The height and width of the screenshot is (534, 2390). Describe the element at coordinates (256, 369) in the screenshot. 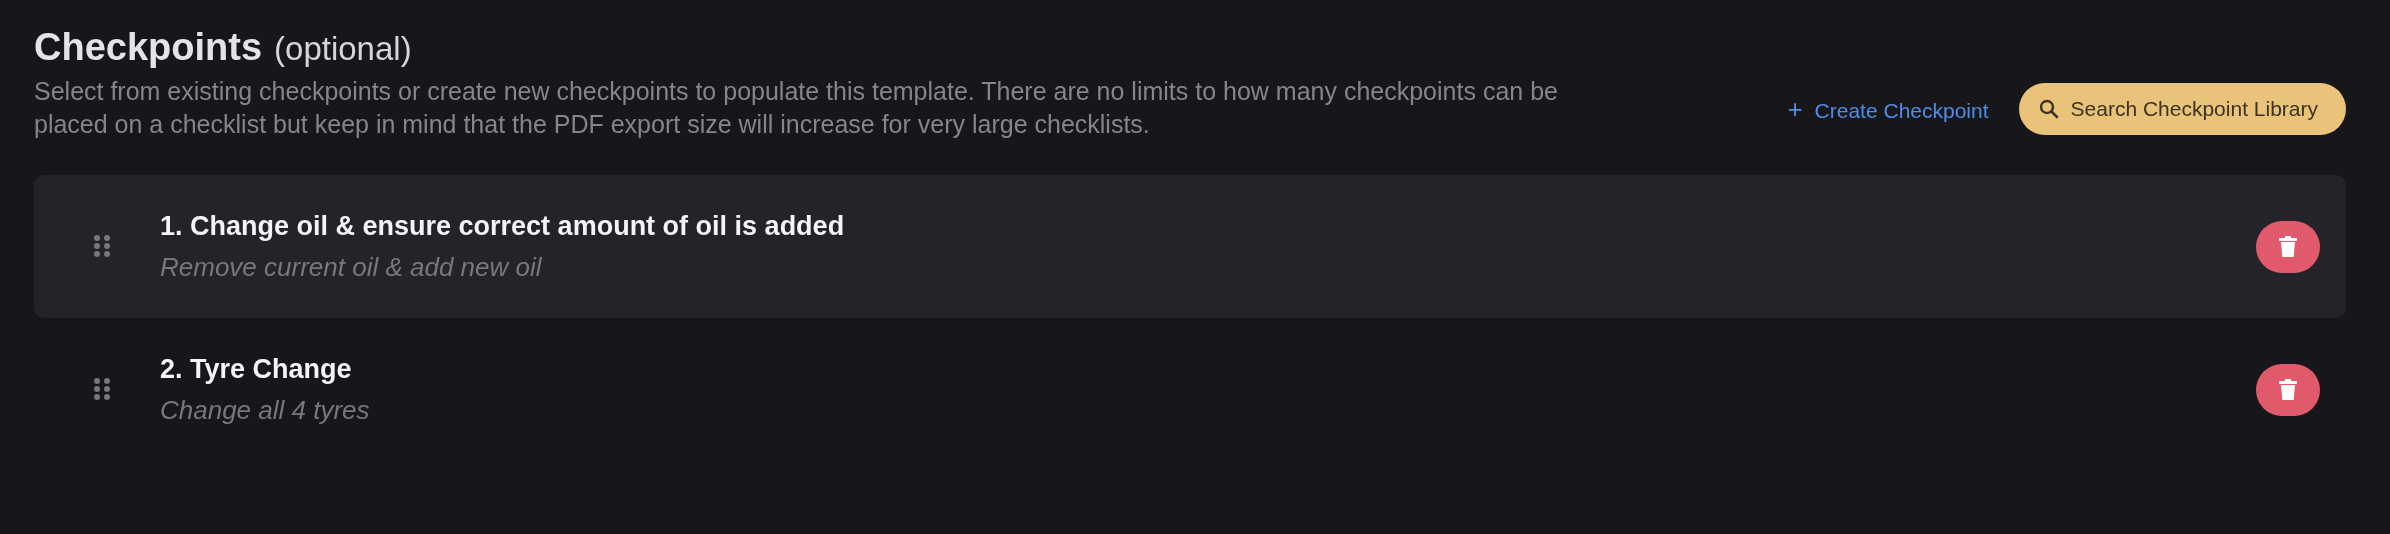

I see `checkpoint-title: 2. Tyre Change` at that location.